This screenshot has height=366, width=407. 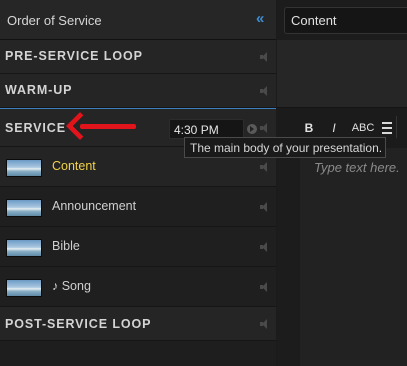 What do you see at coordinates (138, 353) in the screenshot?
I see `sidebar-empty-area` at bounding box center [138, 353].